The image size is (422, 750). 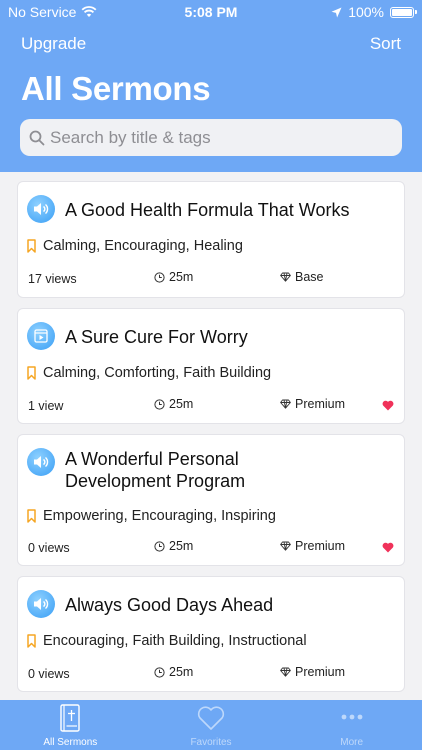 I want to click on page-title: All Sermons, so click(x=116, y=88).